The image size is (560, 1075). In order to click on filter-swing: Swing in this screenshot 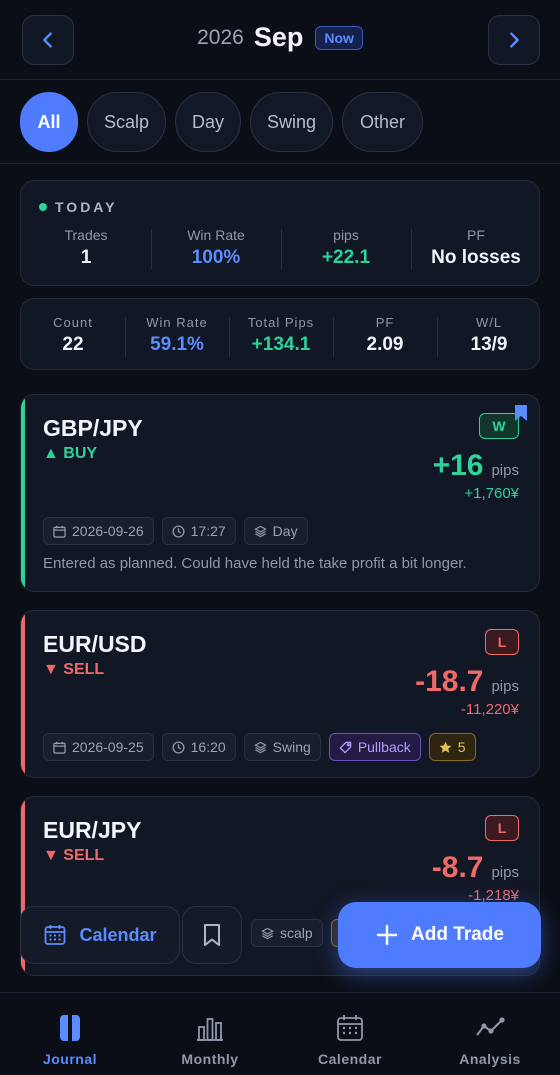, I will do `click(291, 122)`.